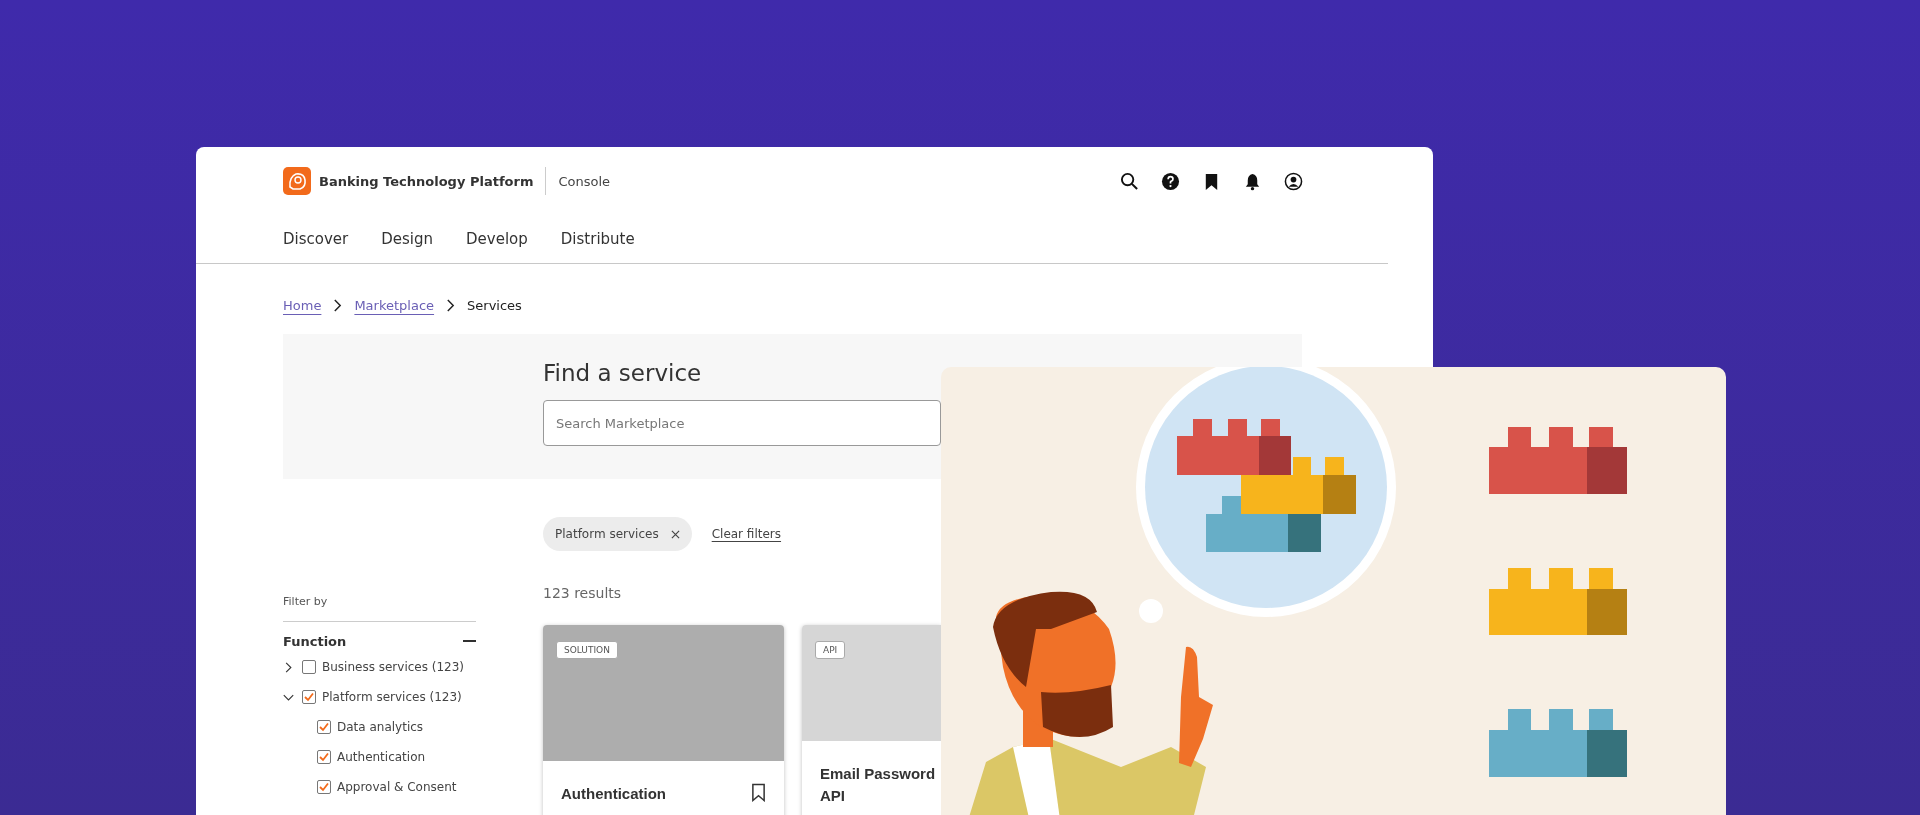 The width and height of the screenshot is (1920, 815). Describe the element at coordinates (1170, 181) in the screenshot. I see `help-icon` at that location.